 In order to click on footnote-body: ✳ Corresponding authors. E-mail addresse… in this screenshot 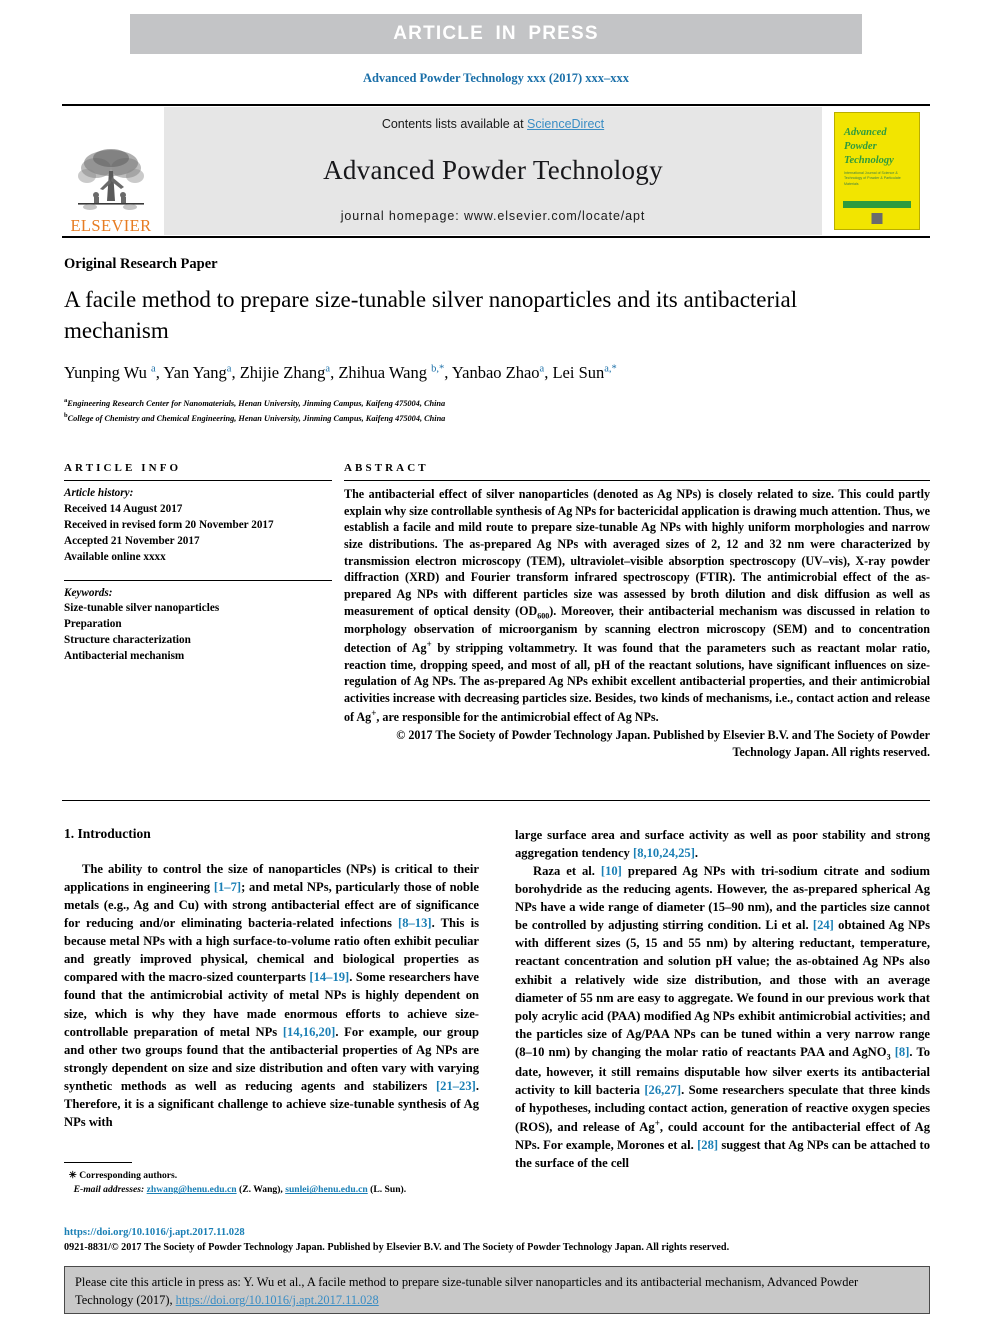, I will do `click(271, 1183)`.